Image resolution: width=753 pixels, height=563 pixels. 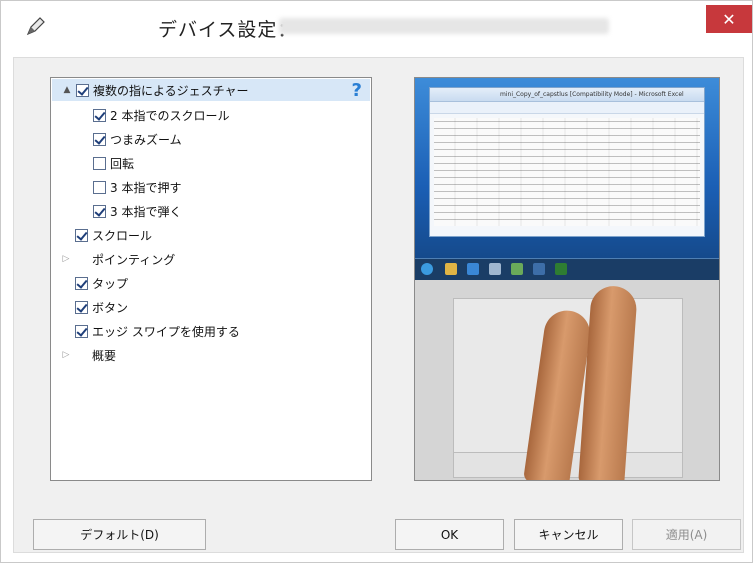 What do you see at coordinates (110, 307) in the screenshot?
I see `tree-item-label: ボタン` at bounding box center [110, 307].